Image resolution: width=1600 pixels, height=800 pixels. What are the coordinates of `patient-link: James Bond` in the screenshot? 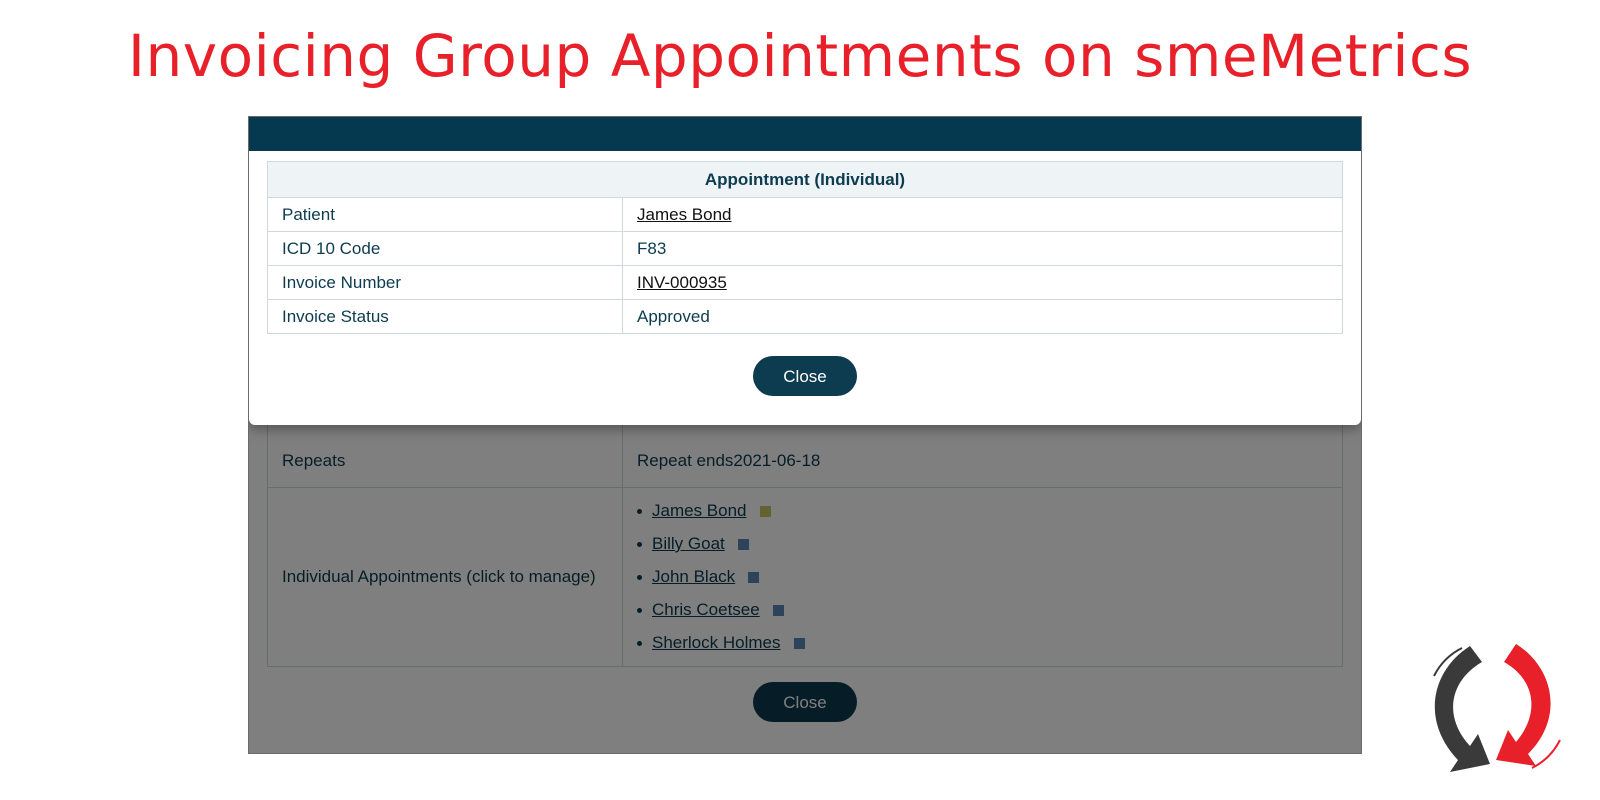 It's located at (684, 214).